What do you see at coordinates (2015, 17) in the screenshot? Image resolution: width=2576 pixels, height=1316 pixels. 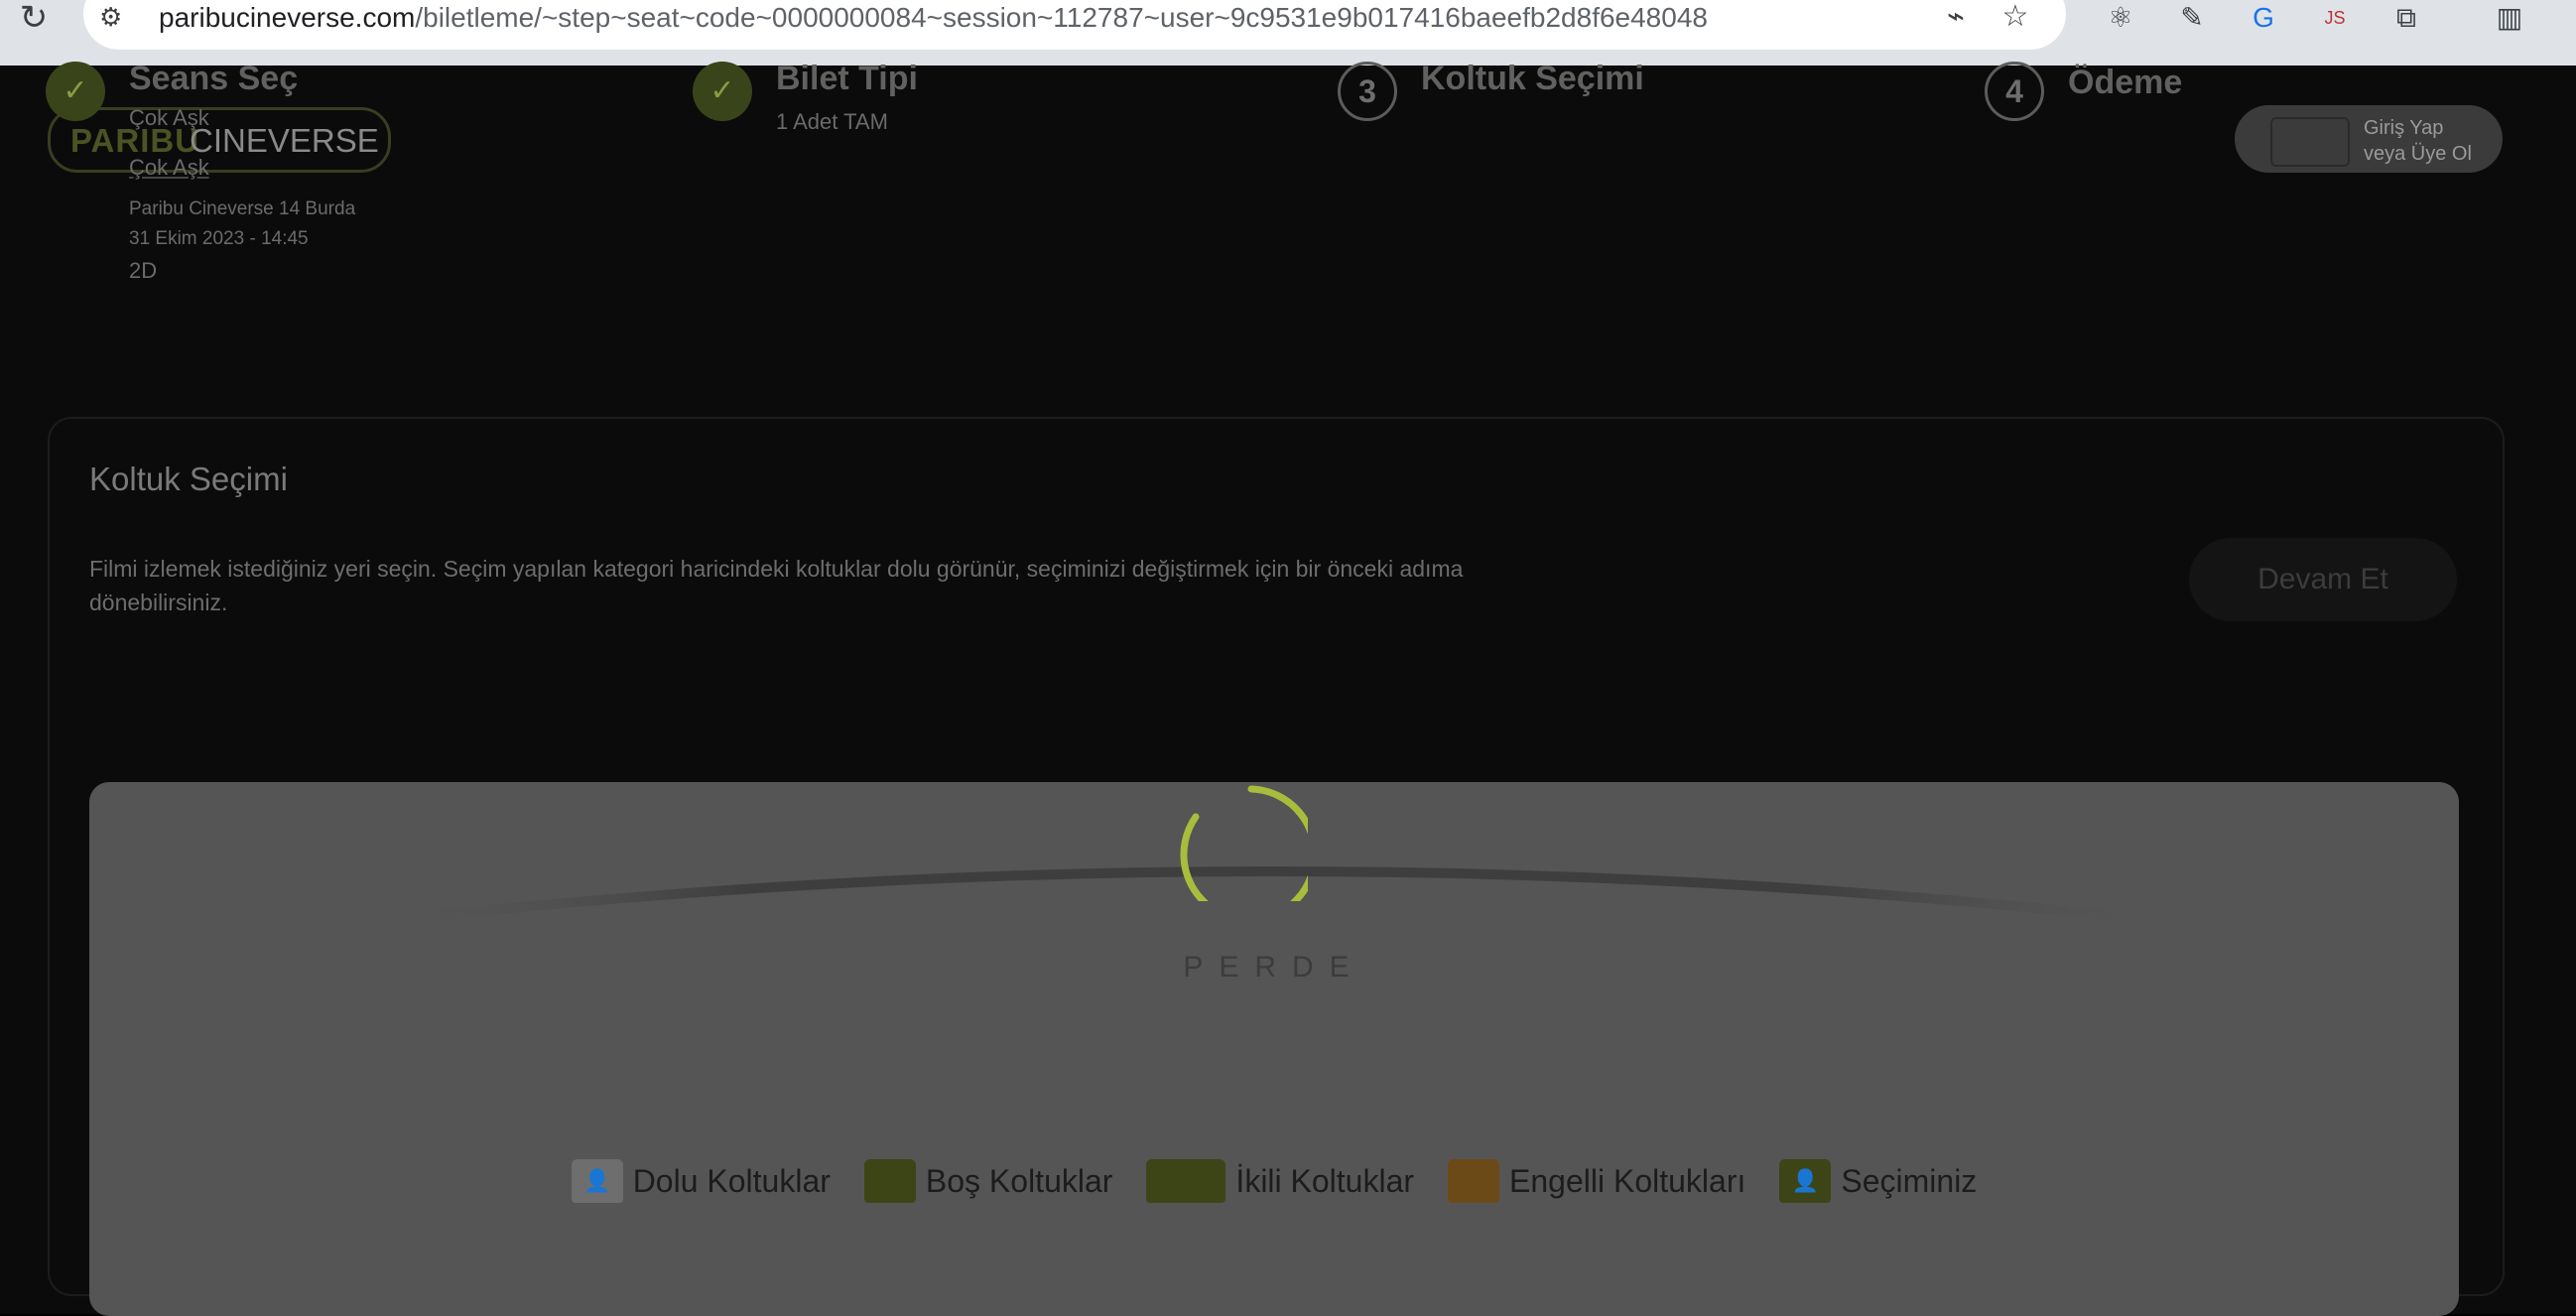 I see `bookmark-star-icon: ☆` at bounding box center [2015, 17].